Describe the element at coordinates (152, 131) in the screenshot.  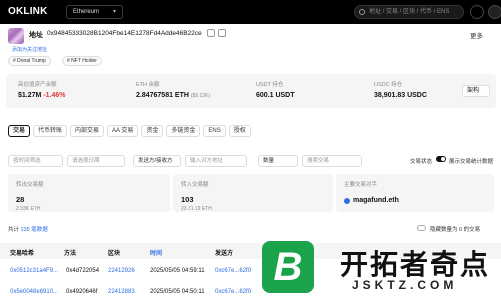
I see `tab-assets: 资金` at that location.